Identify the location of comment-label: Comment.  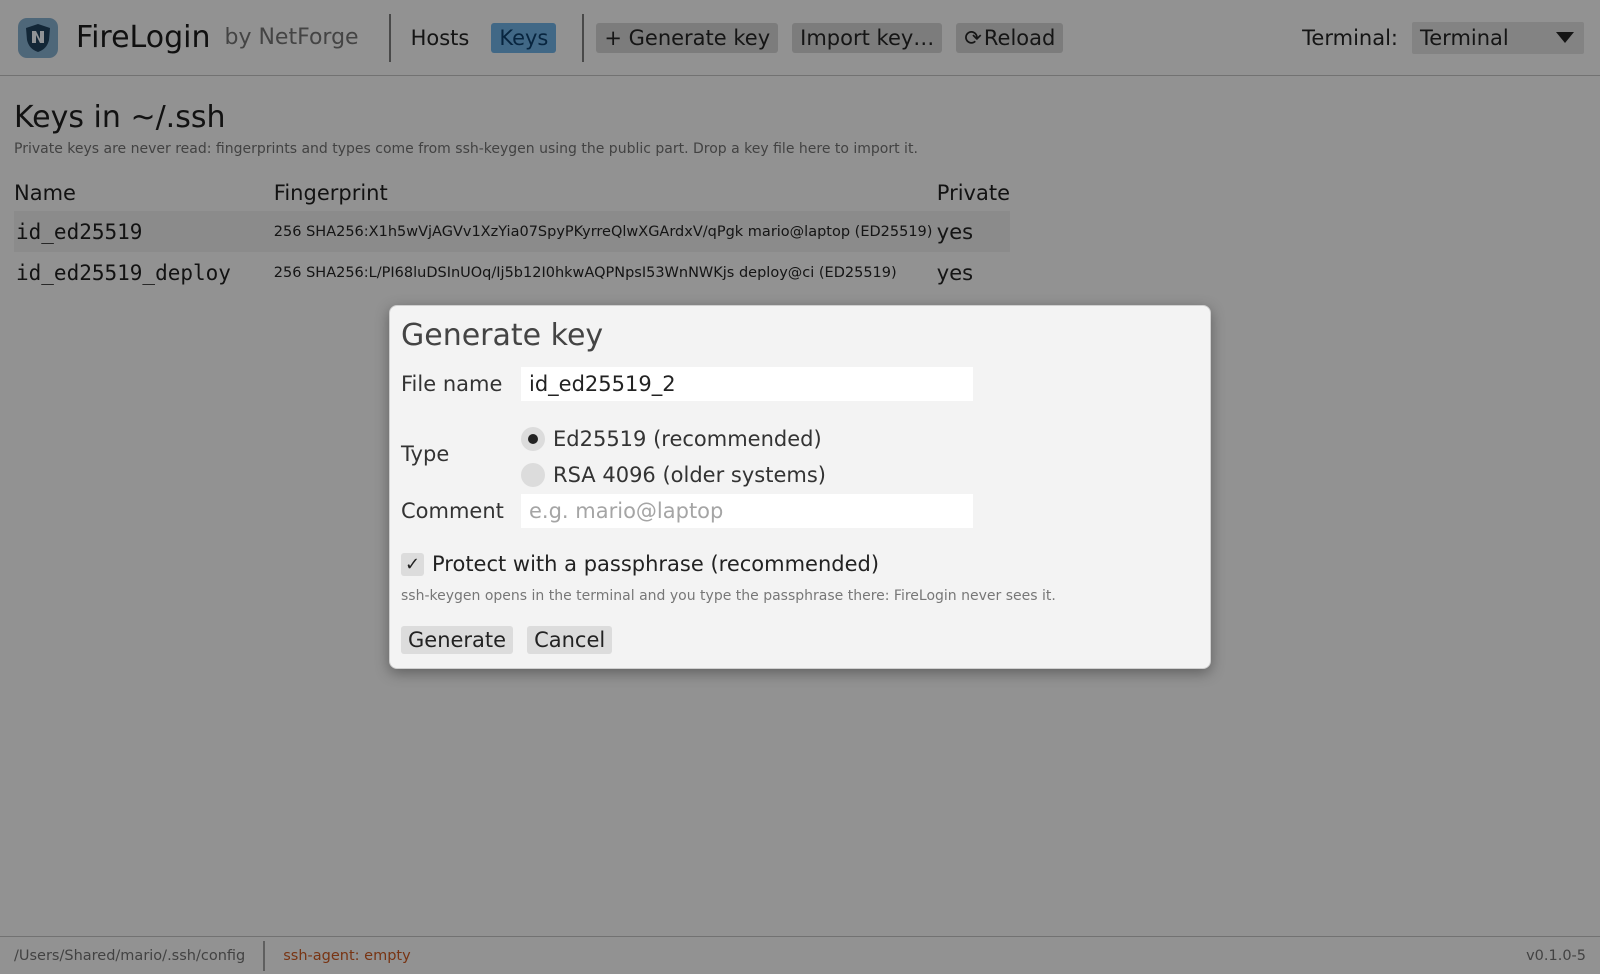
(452, 511).